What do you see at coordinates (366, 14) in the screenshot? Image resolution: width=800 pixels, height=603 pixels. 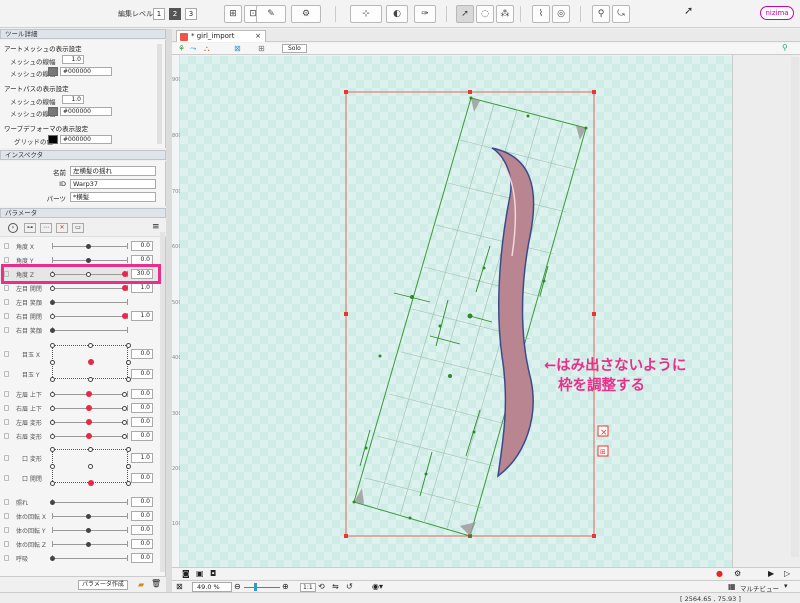 I see `mesh-edit-icon: ⊹` at bounding box center [366, 14].